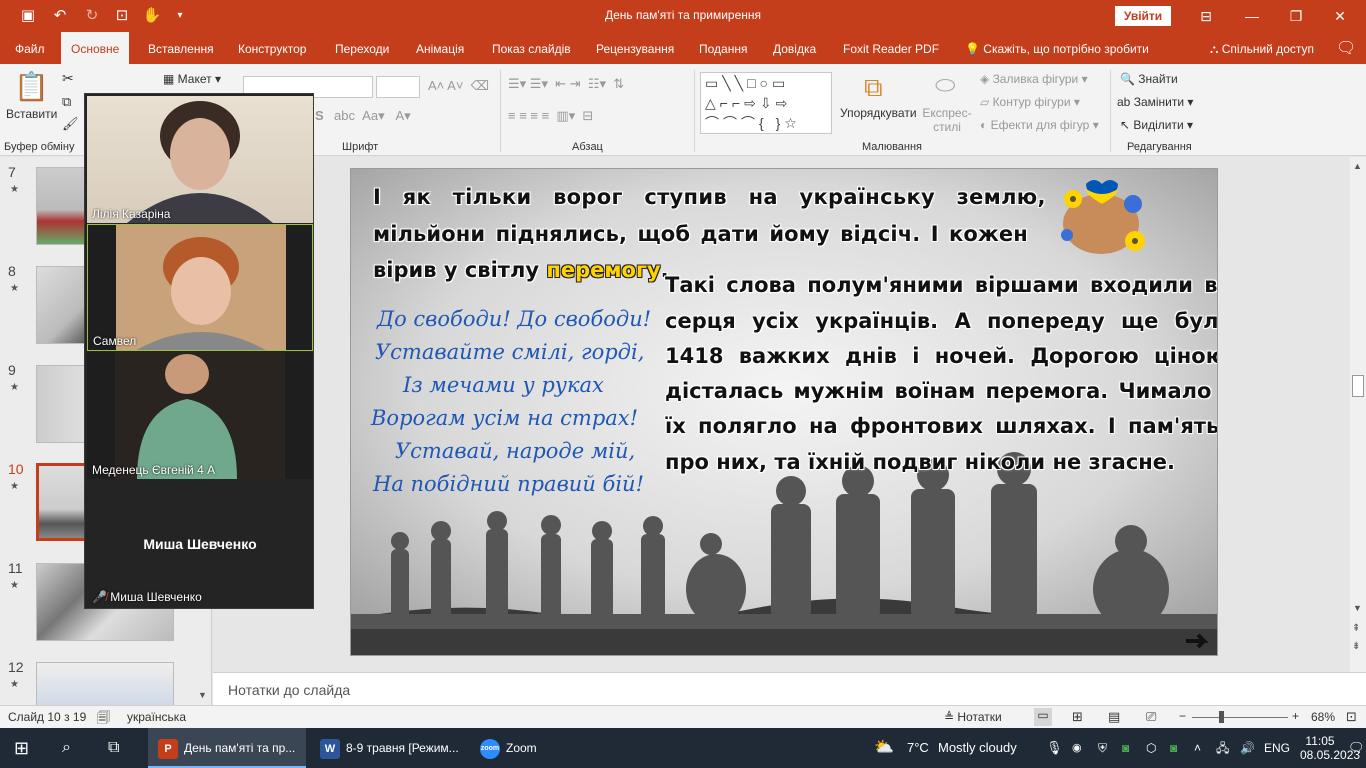 Image resolution: width=1366 pixels, height=768 pixels. I want to click on notes-toggle: ≜ Нотатки, so click(973, 717).